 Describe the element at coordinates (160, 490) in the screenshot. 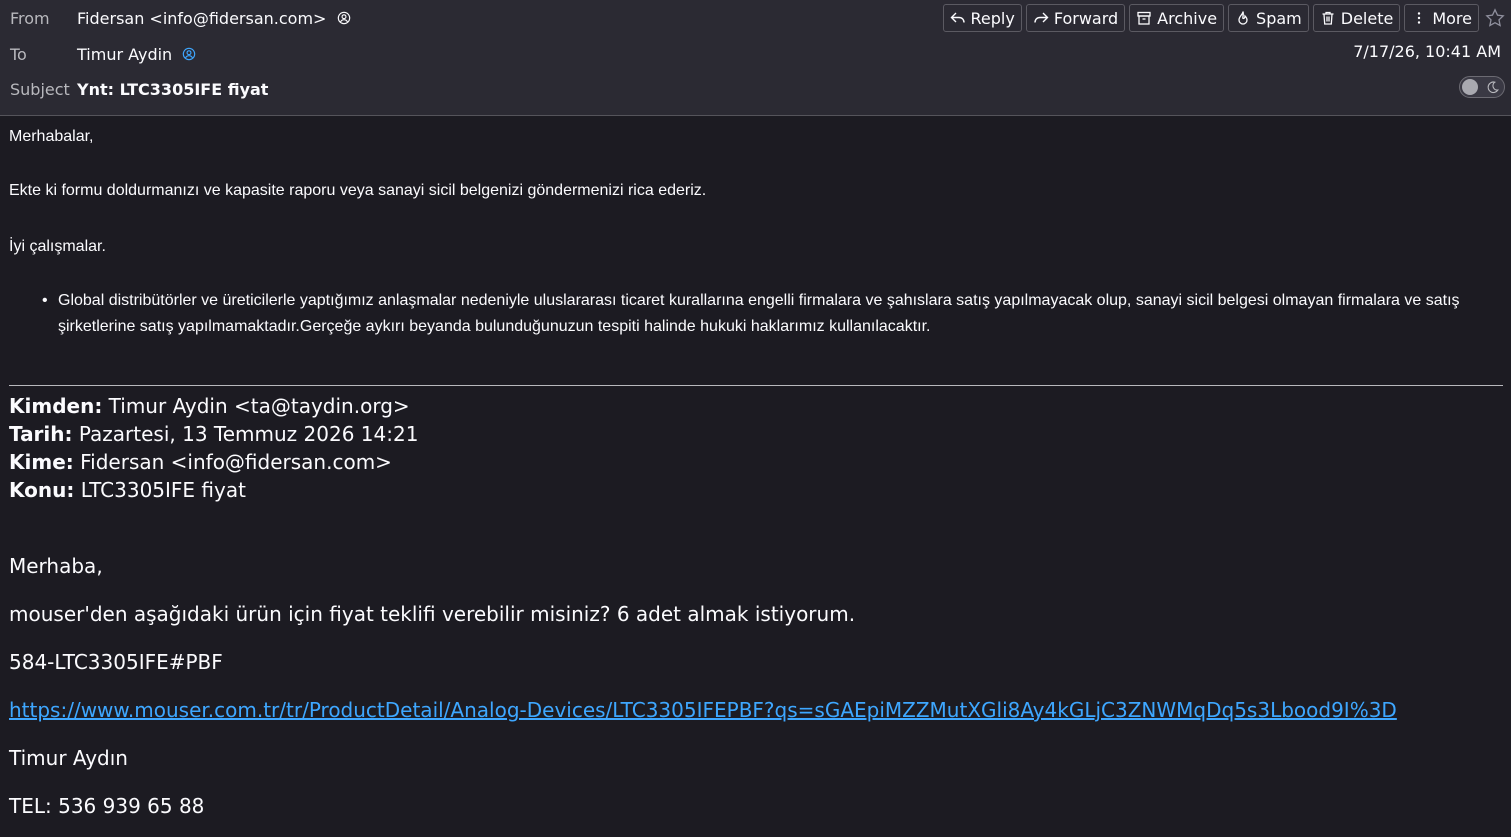

I see `quoted-subject-value: LTC3305IFE fiyat` at that location.